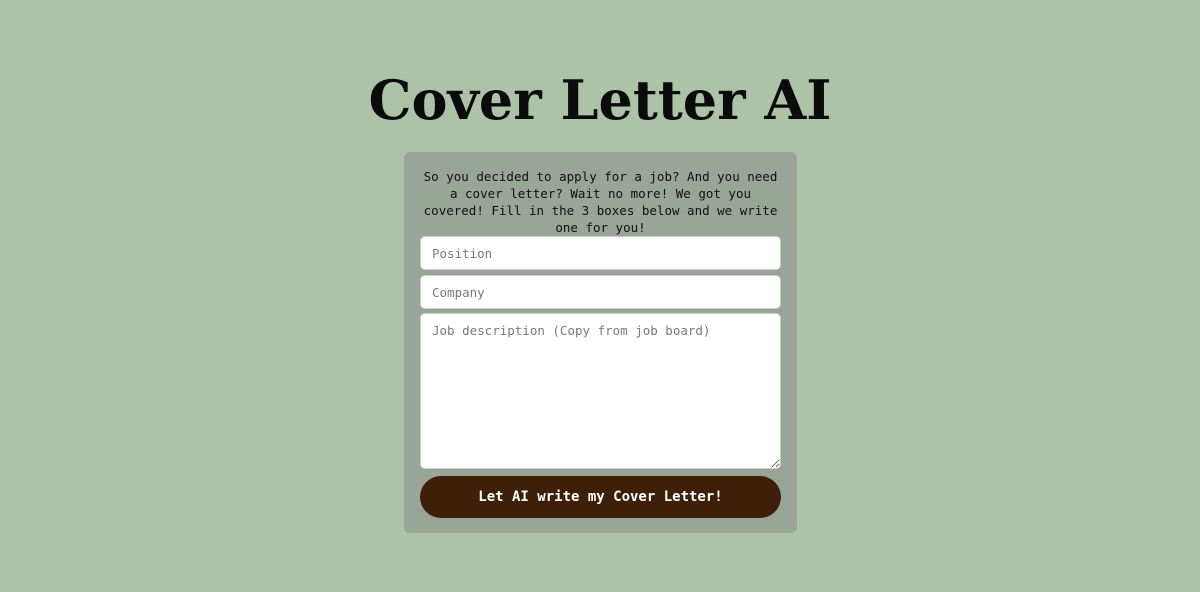 This screenshot has height=592, width=1200. I want to click on position-input, so click(600, 253).